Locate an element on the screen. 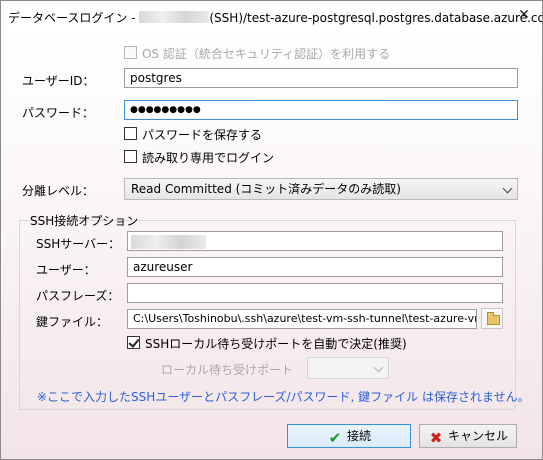  read-only-label: 読み取り専用でログイン is located at coordinates (208, 158).